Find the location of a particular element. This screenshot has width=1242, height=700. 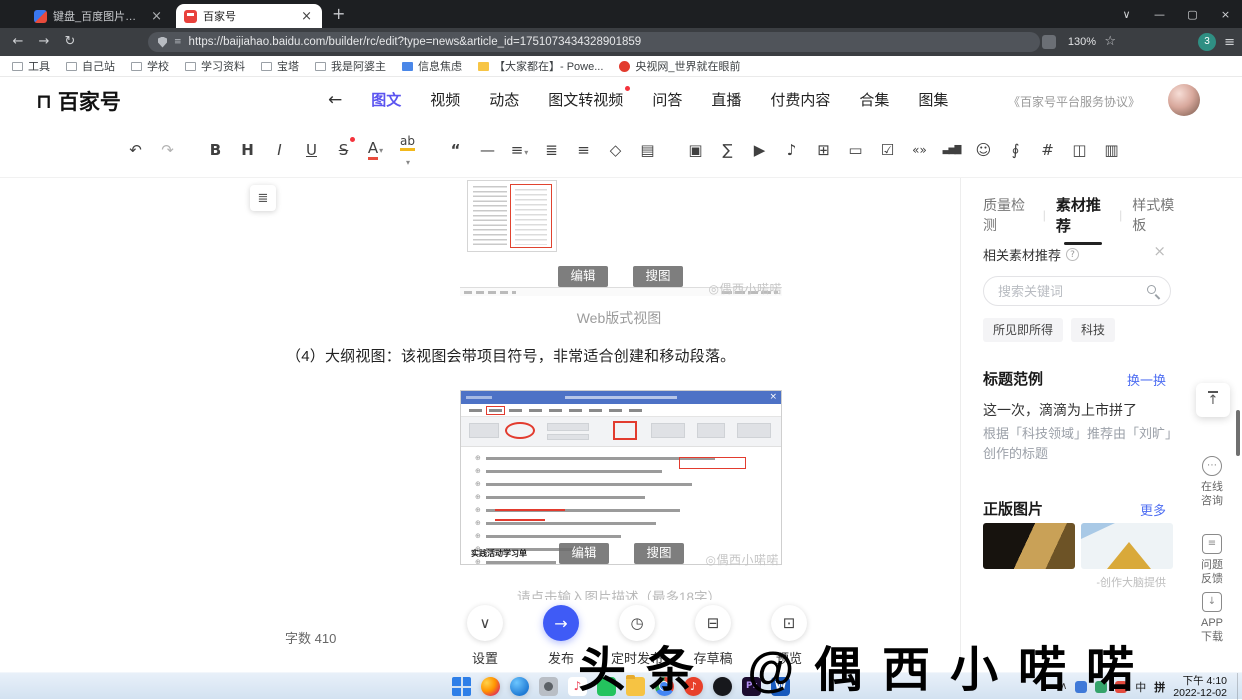

tab-list-chevron-icon: ∨ is located at coordinates (1126, 14).